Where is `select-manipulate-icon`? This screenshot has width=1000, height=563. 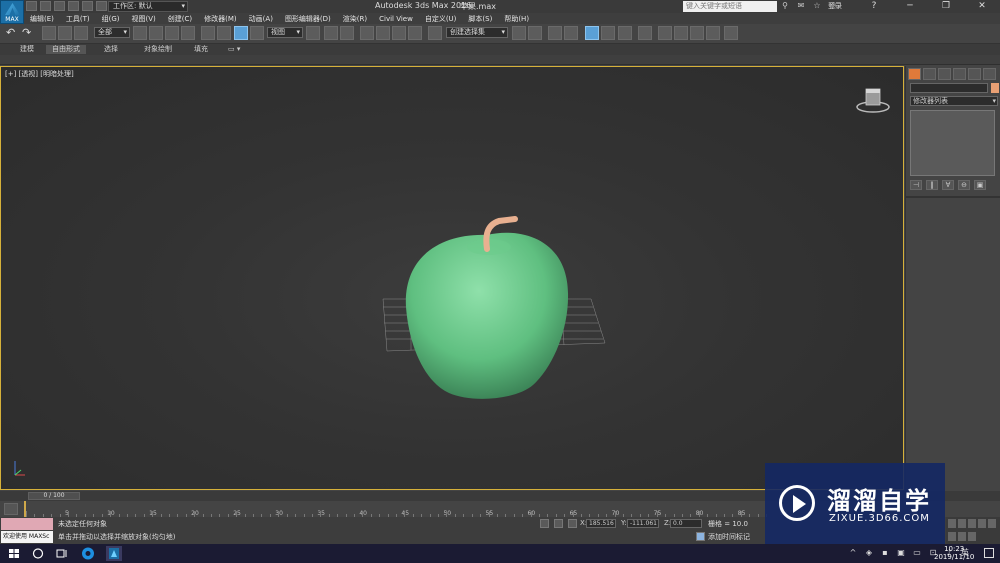 select-manipulate-icon is located at coordinates (331, 33).